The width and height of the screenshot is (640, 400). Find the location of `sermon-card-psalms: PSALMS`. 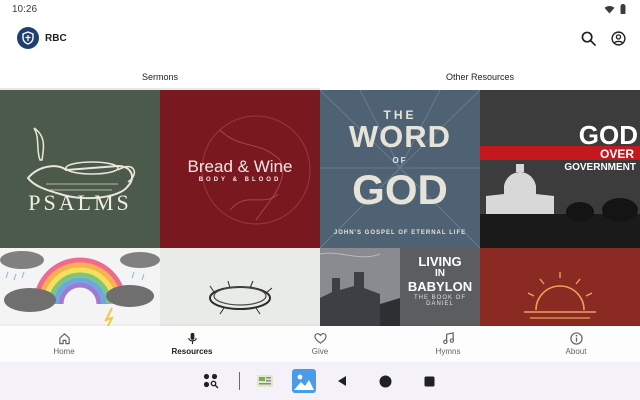

sermon-card-psalms: PSALMS is located at coordinates (80, 169).